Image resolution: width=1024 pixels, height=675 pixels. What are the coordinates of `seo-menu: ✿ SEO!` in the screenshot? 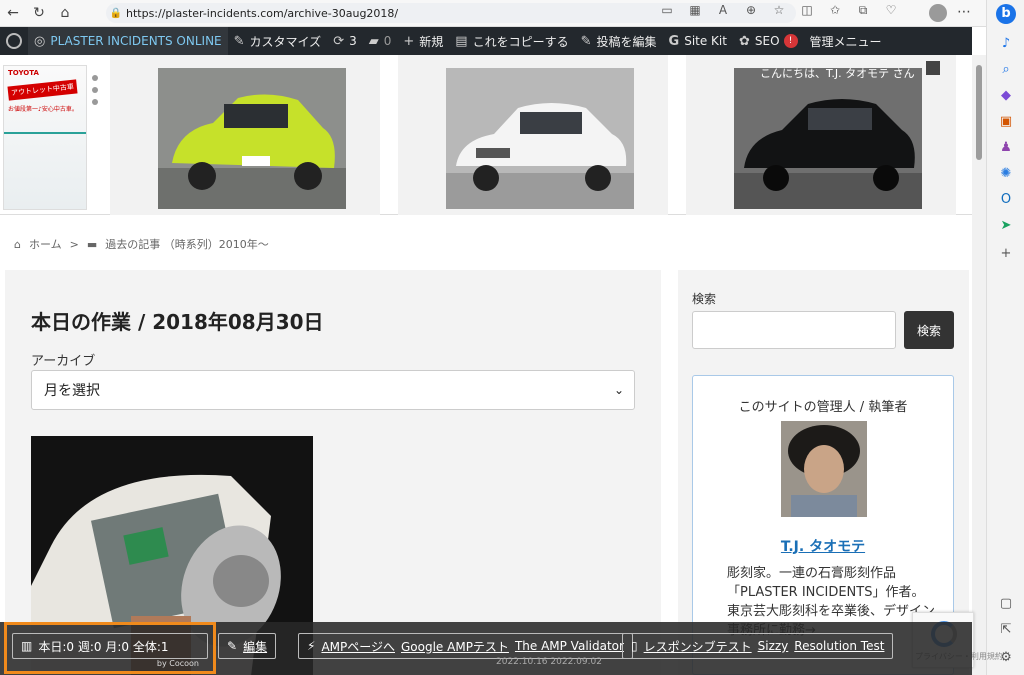 It's located at (768, 41).